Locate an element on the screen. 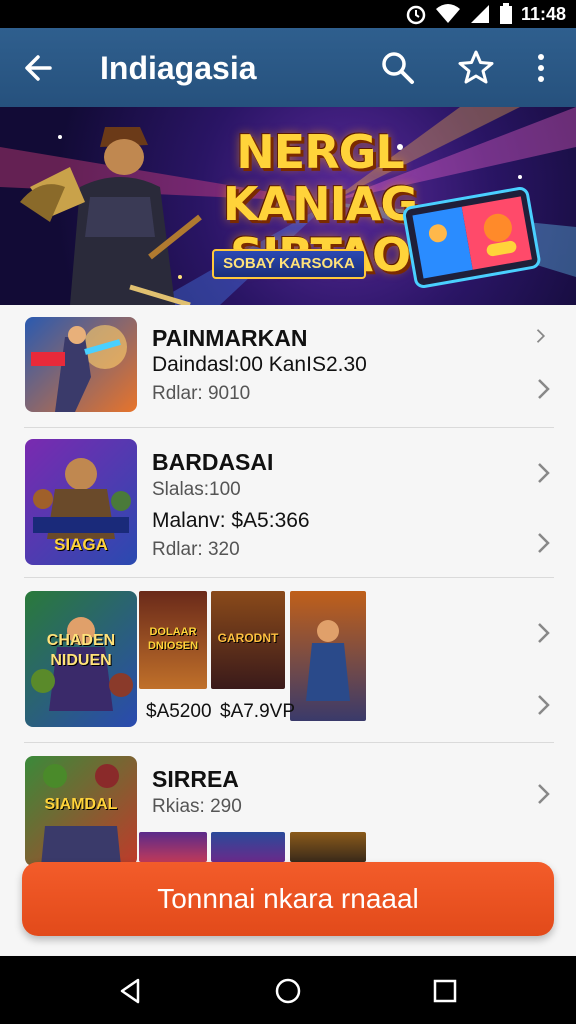 Image resolution: width=576 pixels, height=1024 pixels. item-price: $A7.9VP is located at coordinates (257, 711).